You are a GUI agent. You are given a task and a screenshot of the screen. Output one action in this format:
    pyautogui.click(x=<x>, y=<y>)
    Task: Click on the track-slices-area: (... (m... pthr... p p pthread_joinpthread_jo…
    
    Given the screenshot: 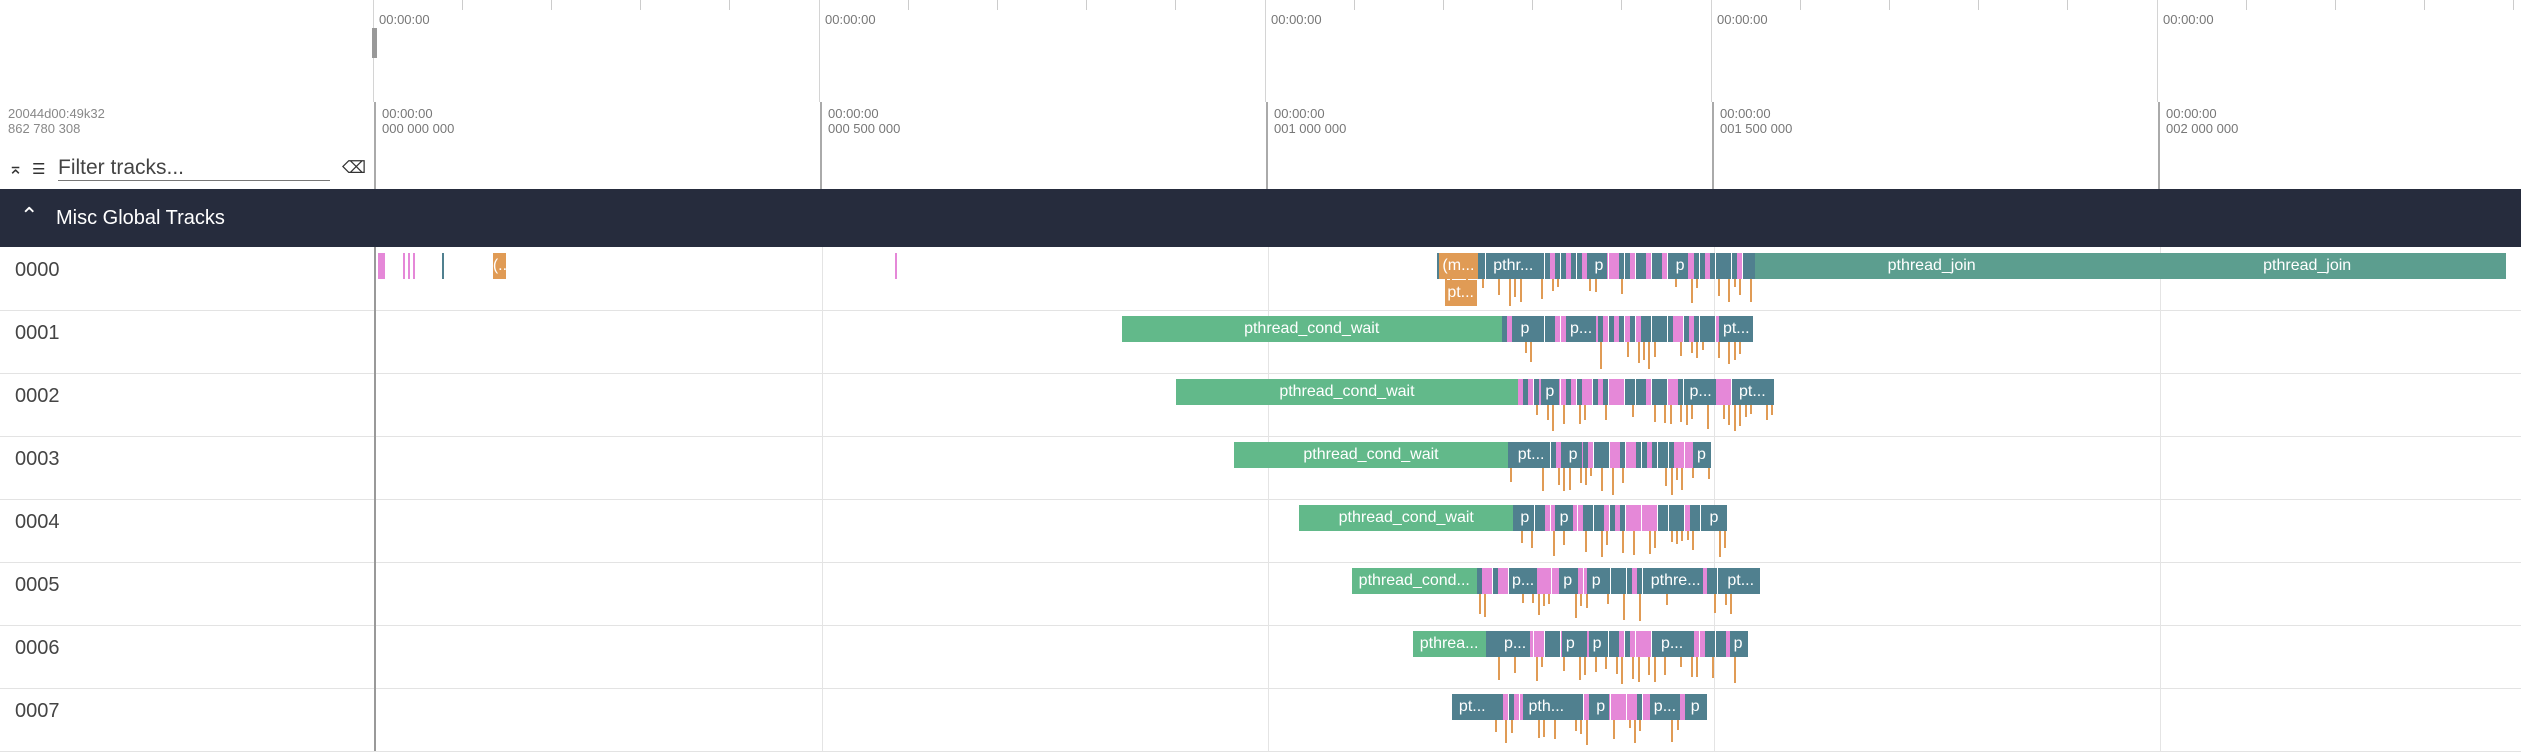 What is the action you would take?
    pyautogui.click(x=1447, y=278)
    